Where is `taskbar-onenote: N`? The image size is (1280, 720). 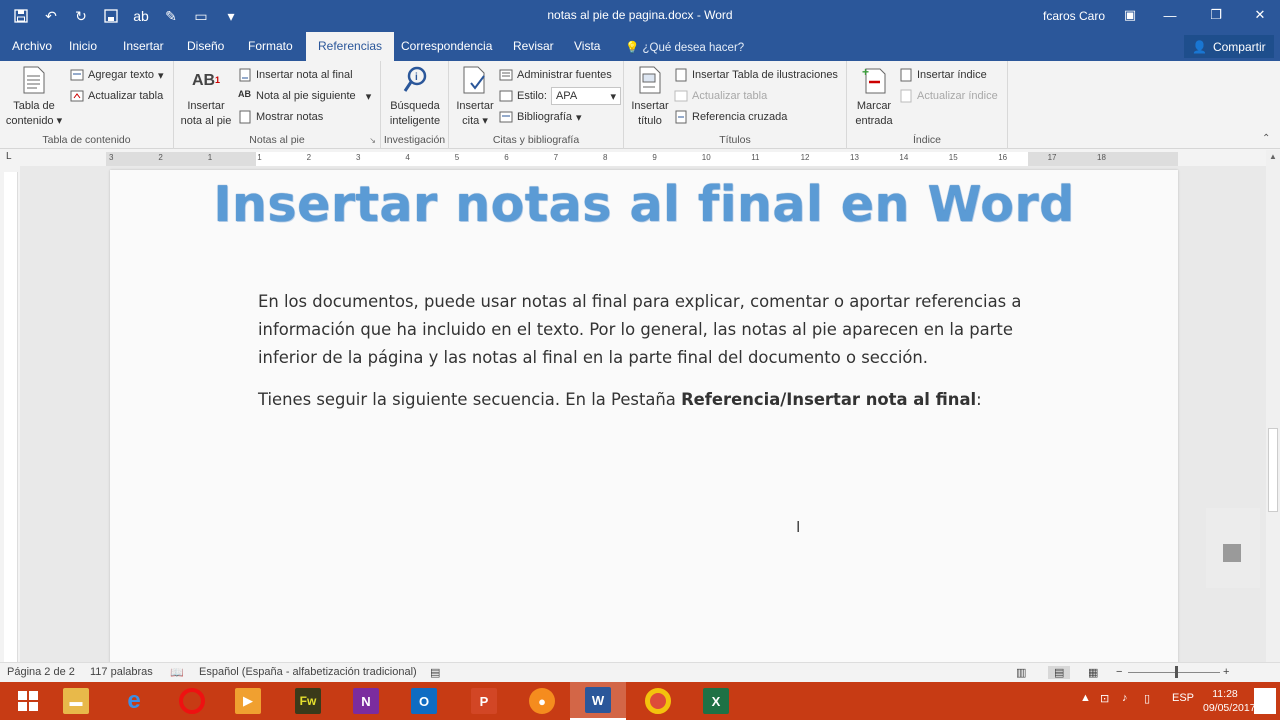
taskbar-onenote: N is located at coordinates (366, 701).